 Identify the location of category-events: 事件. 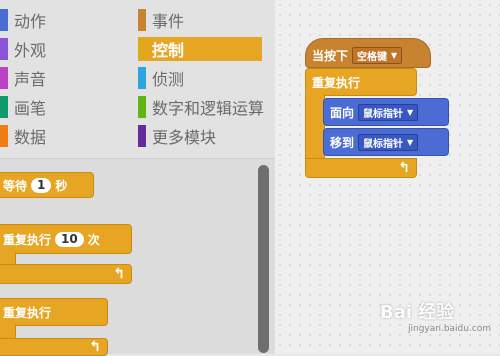
(203, 20).